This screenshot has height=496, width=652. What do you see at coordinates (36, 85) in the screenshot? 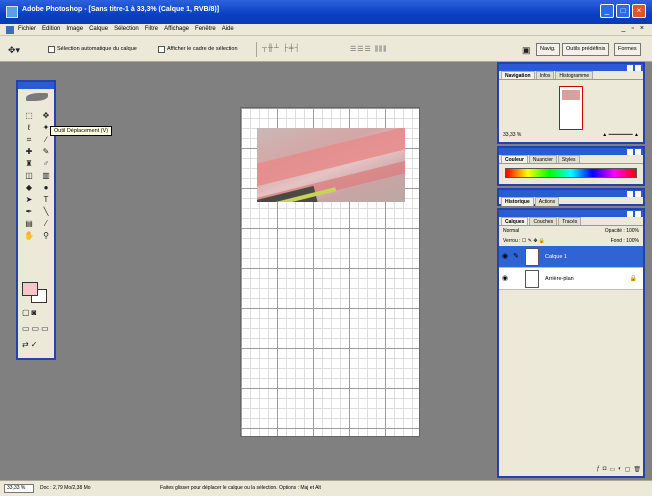
I see `toolbox-title-bar` at bounding box center [36, 85].